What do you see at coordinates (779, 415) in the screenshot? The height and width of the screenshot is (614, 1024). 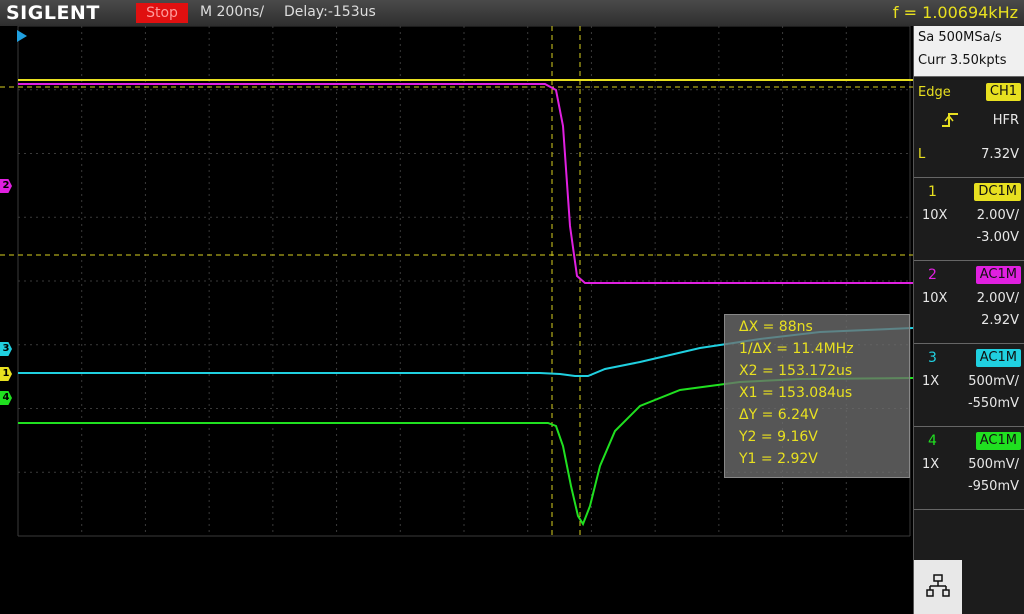 I see `delta-y-readout: ΔY = 6.24V` at bounding box center [779, 415].